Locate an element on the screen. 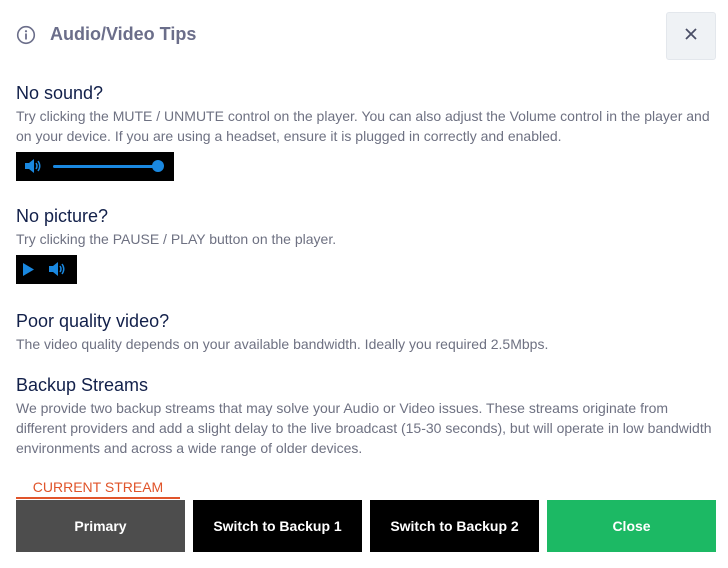  play-player-demo is located at coordinates (46, 269).